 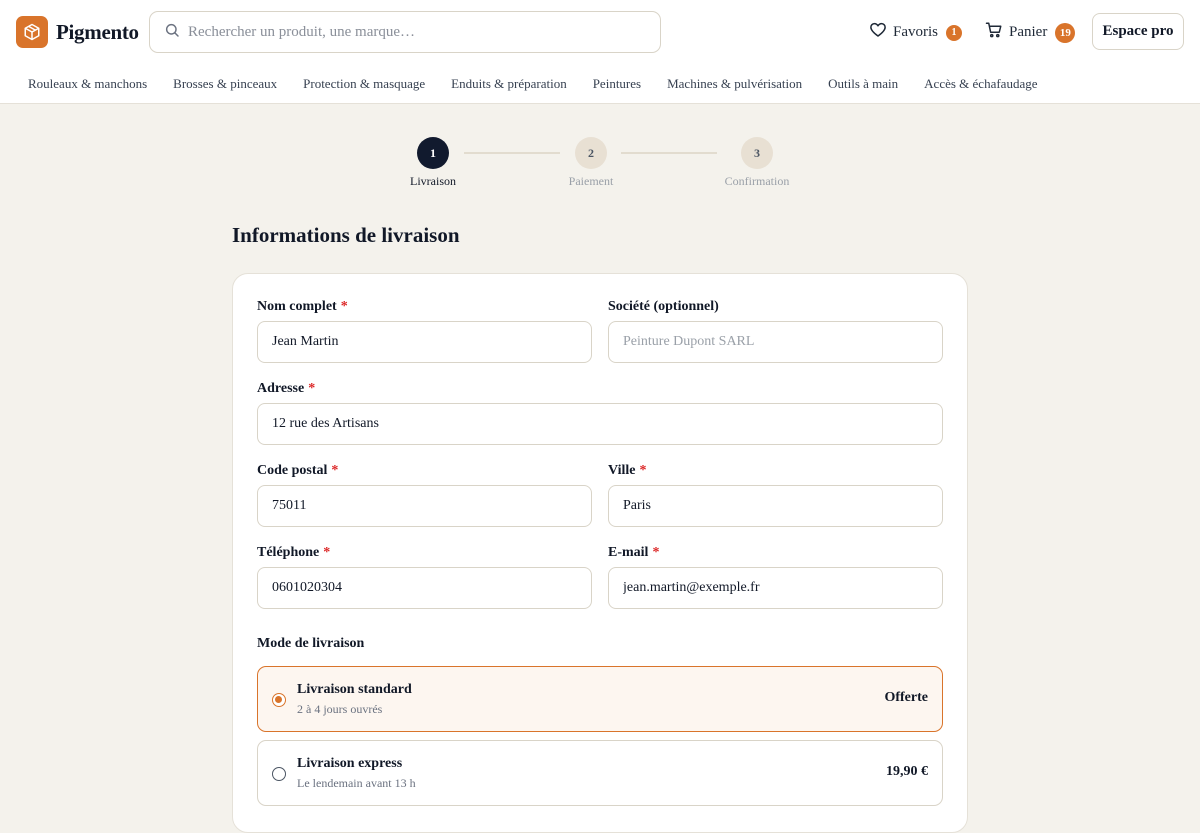 I want to click on nav-item-peintures: Peintures, so click(x=617, y=84).